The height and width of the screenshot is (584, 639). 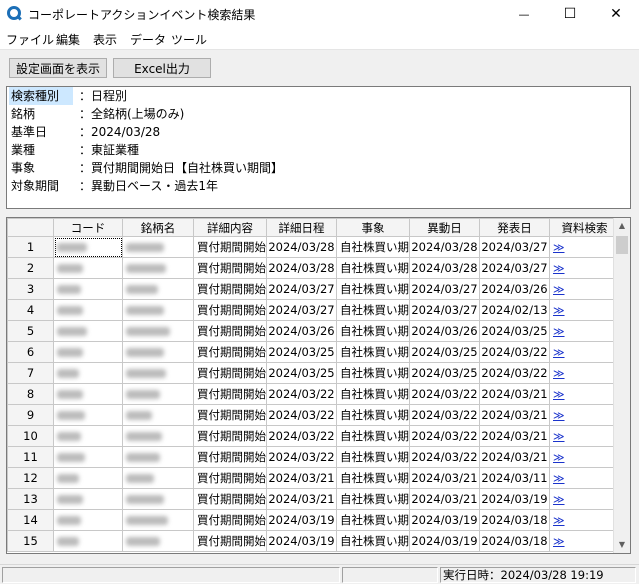 I want to click on announce-date-cell: 2024/03/21, so click(x=514, y=436).